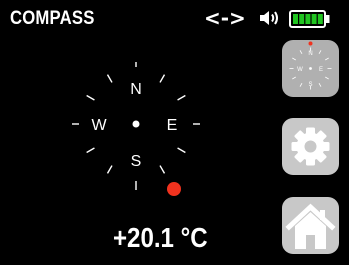  What do you see at coordinates (99, 125) in the screenshot?
I see `compass-west-label: W` at bounding box center [99, 125].